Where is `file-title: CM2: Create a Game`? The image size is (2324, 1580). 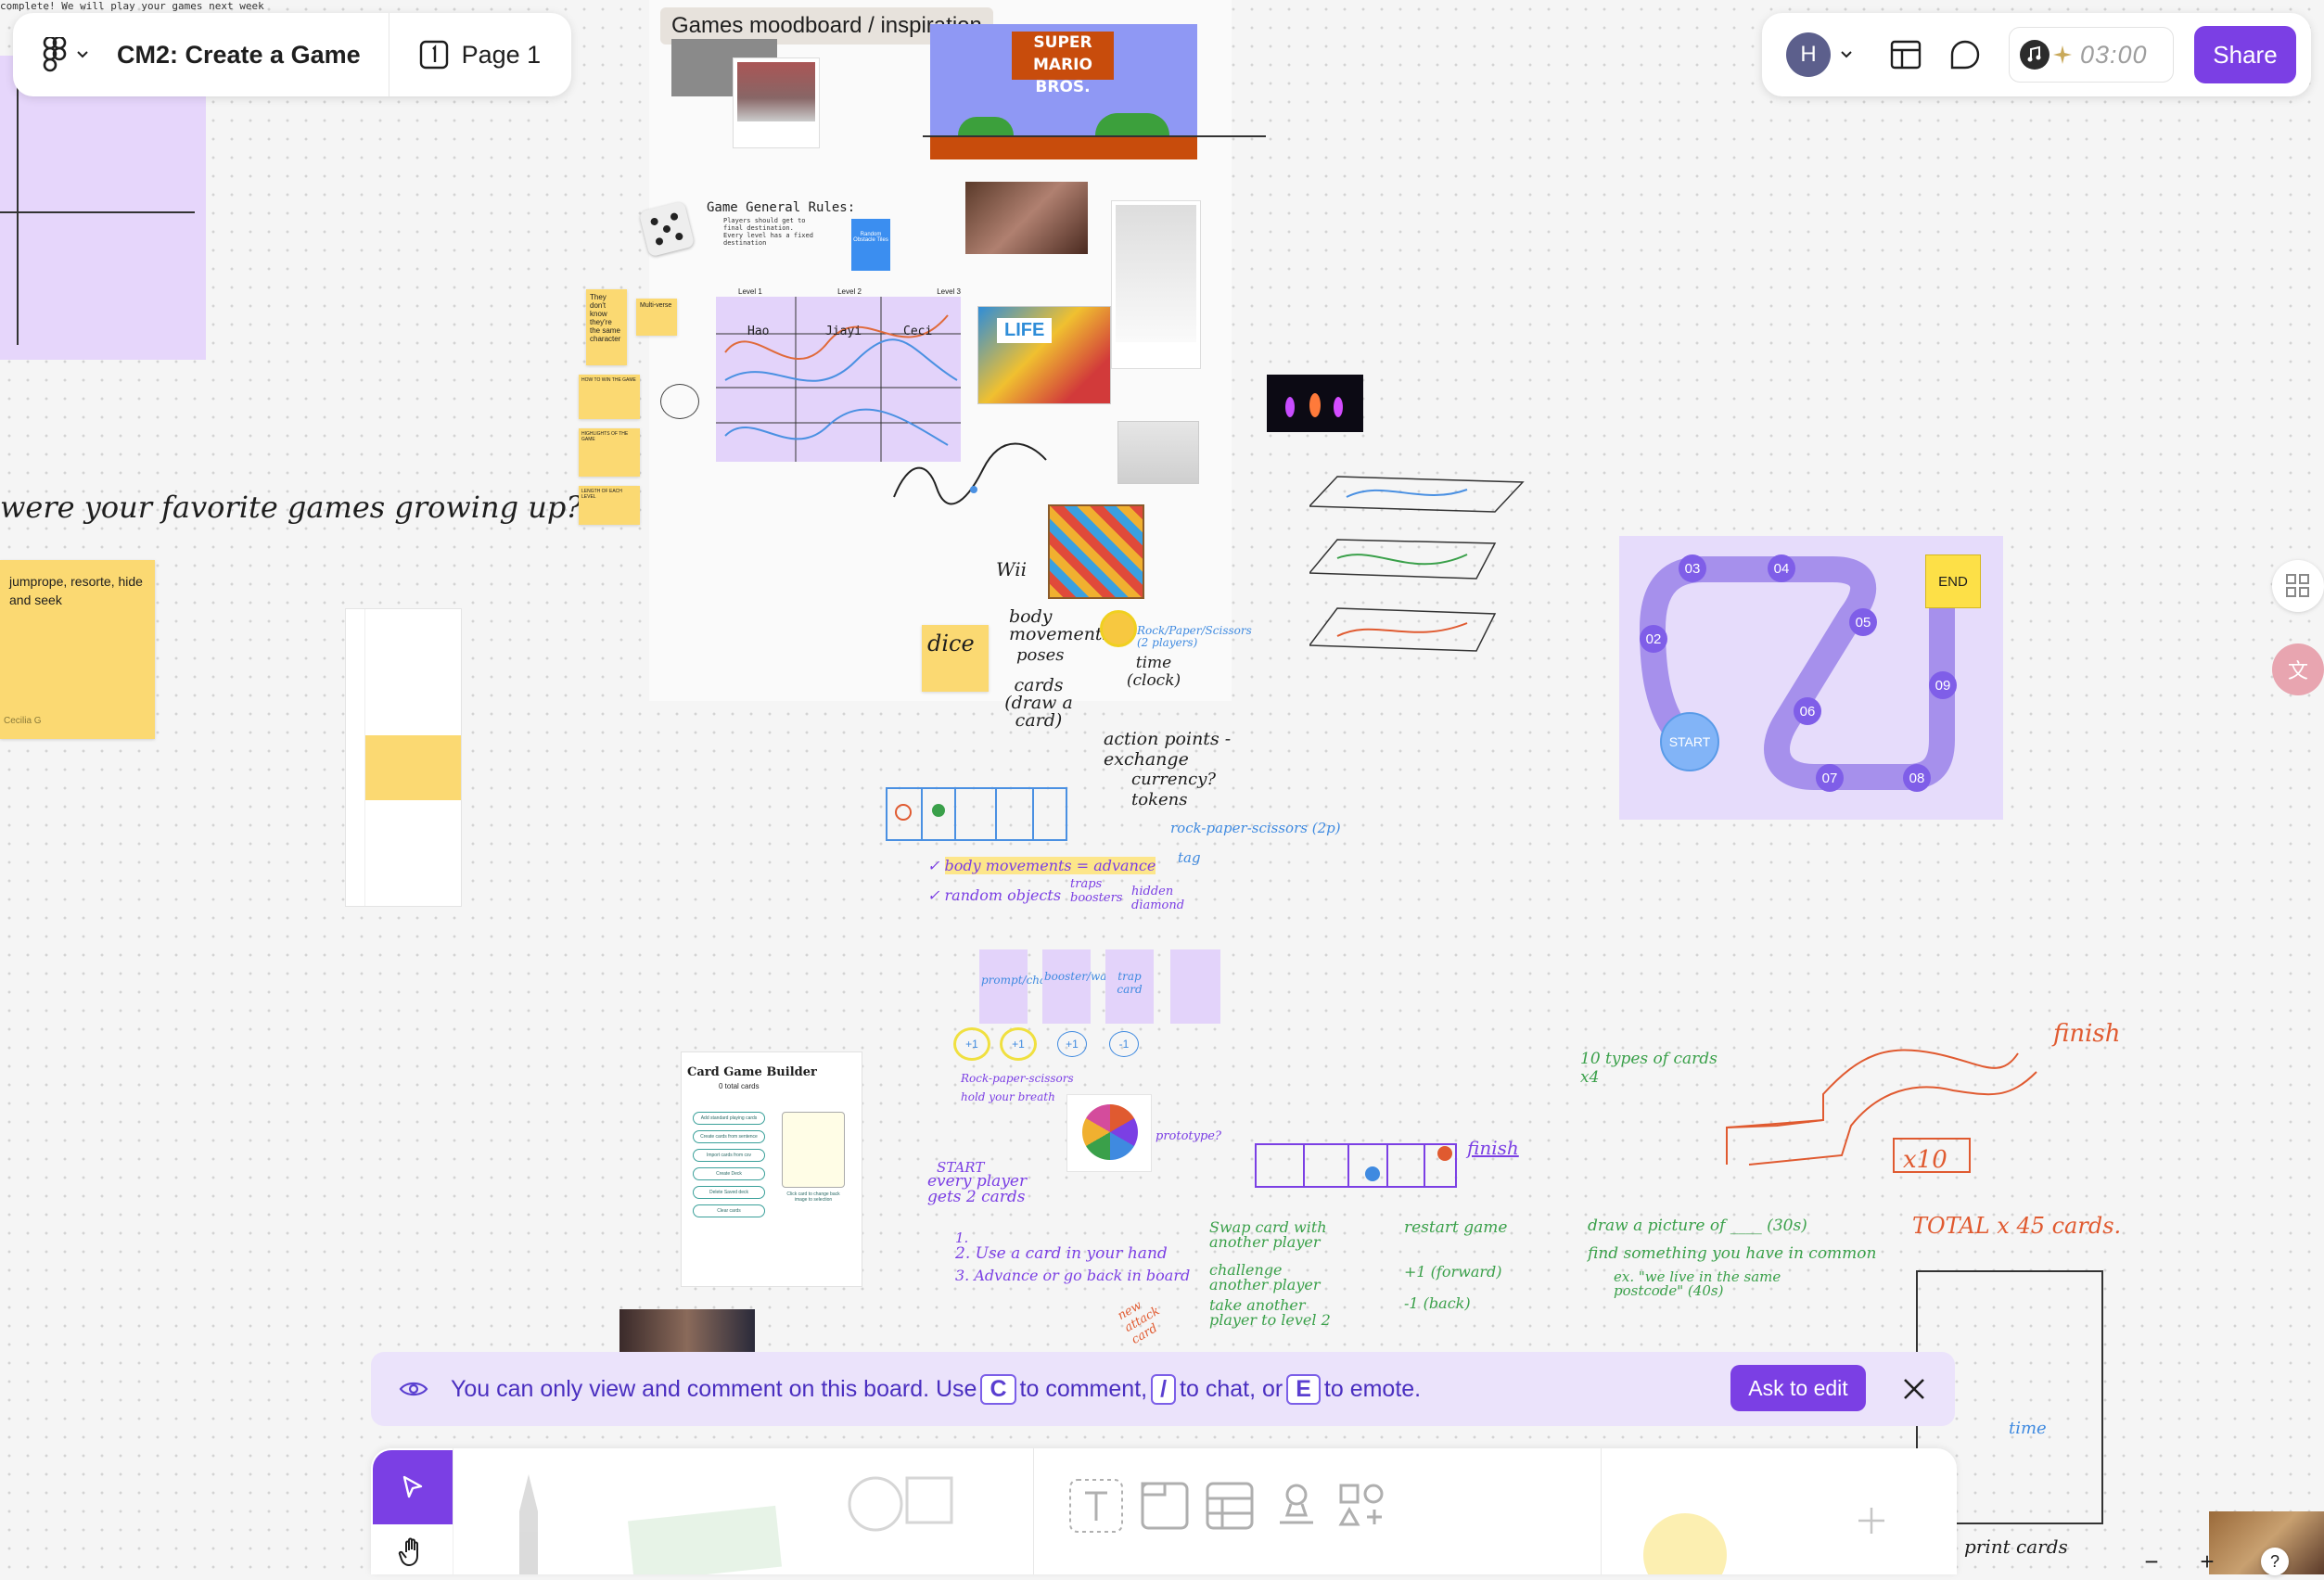 file-title: CM2: Create a Game is located at coordinates (239, 55).